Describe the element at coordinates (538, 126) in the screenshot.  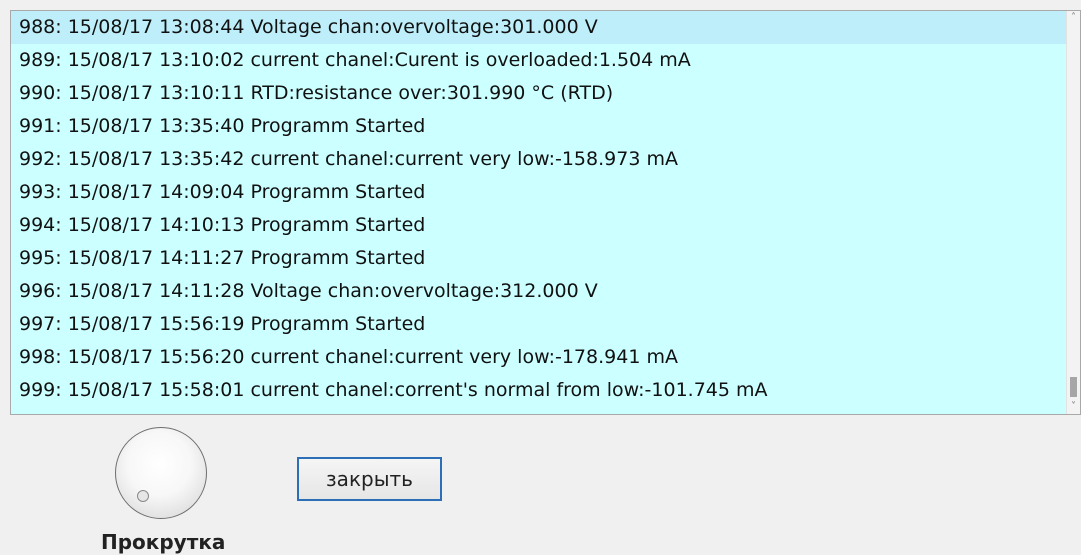
I see `log-row: 991: 15/08/17 13:35:40 Programm Started` at that location.